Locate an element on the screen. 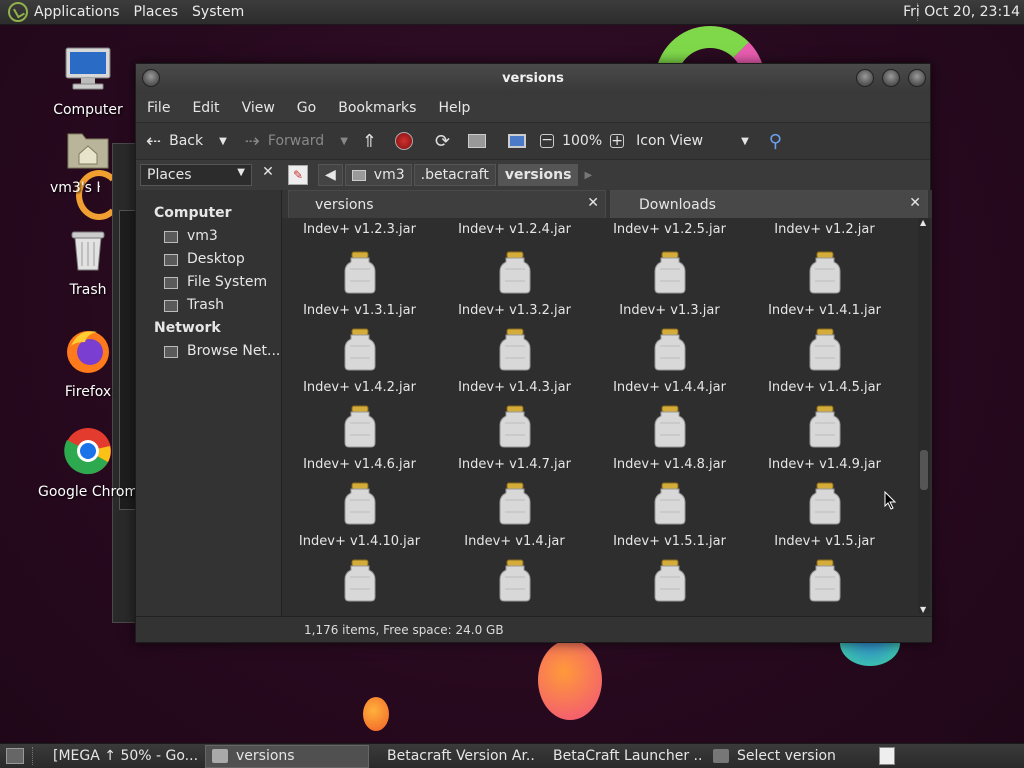 This screenshot has height=768, width=1024. file-item: Indev+ v1.4.9.jar is located at coordinates (824, 438).